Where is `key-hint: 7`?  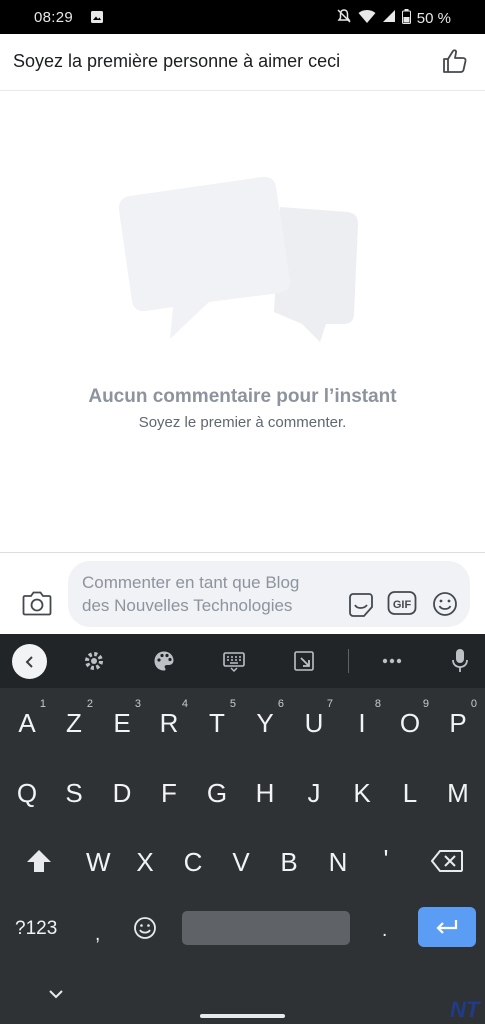
key-hint: 7 is located at coordinates (329, 704).